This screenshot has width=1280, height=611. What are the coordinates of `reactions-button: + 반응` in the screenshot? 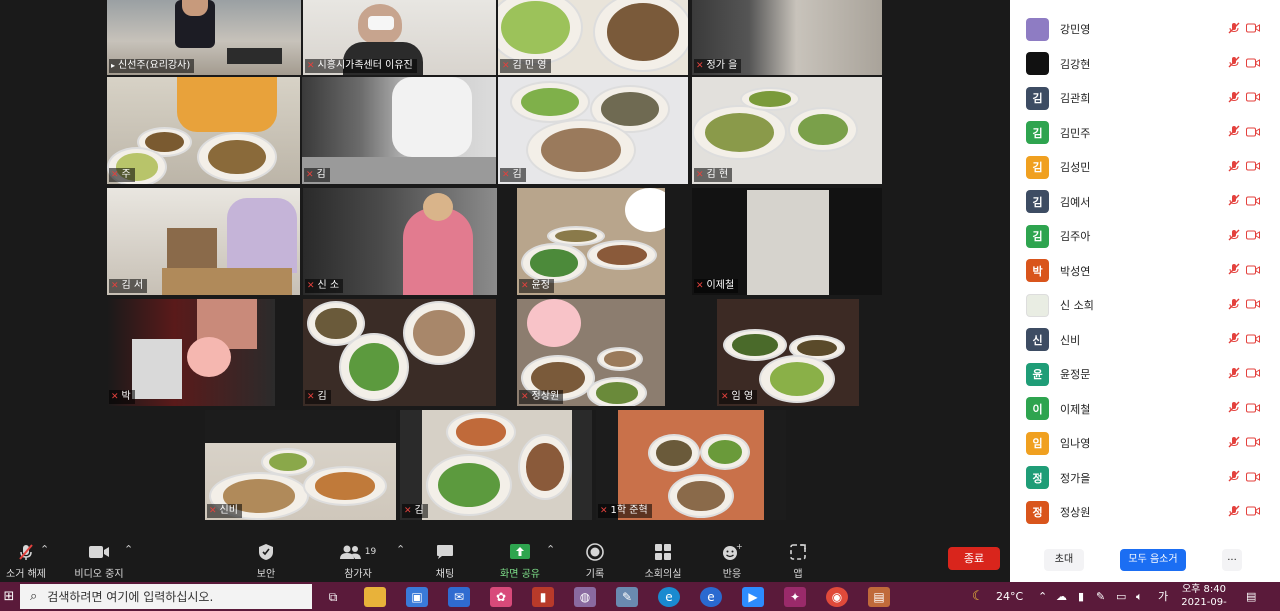 It's located at (732, 560).